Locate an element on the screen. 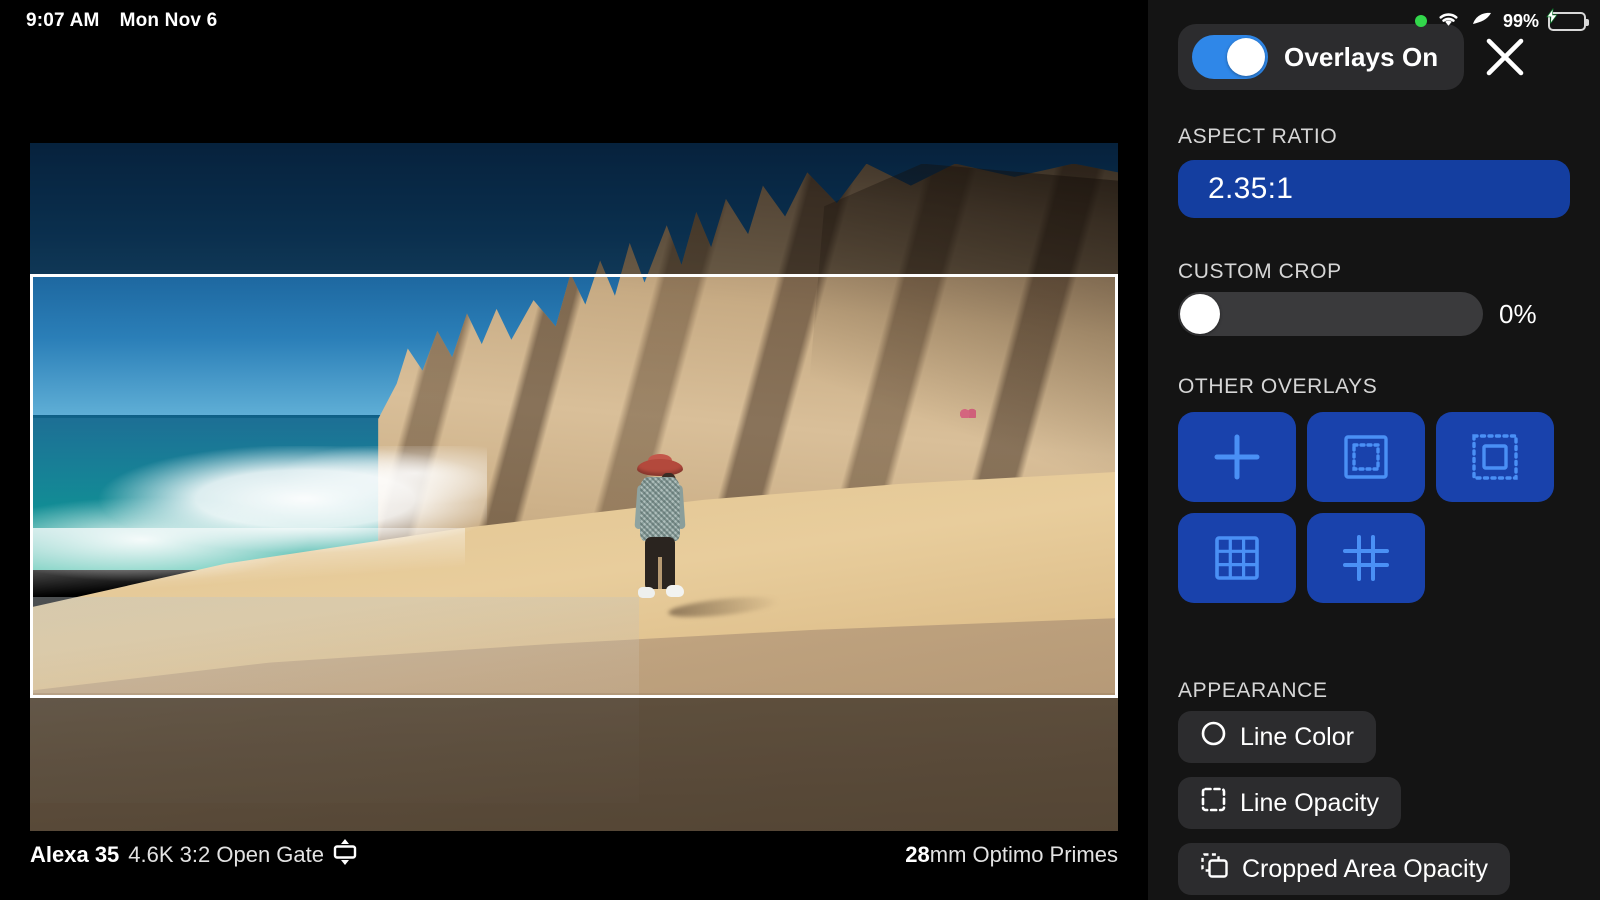 This screenshot has height=900, width=1600. hash-thirds-icon is located at coordinates (1366, 558).